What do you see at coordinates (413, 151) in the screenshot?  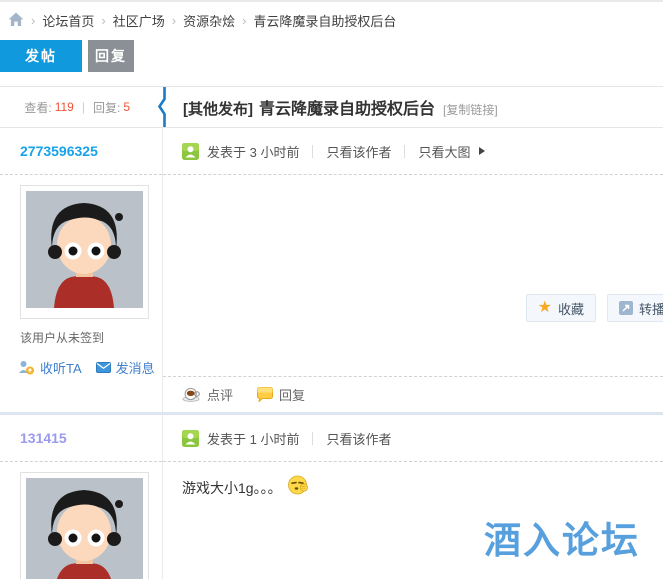 I see `post-1-header: 发表于 3 小时前 只看该作者 只看大图` at bounding box center [413, 151].